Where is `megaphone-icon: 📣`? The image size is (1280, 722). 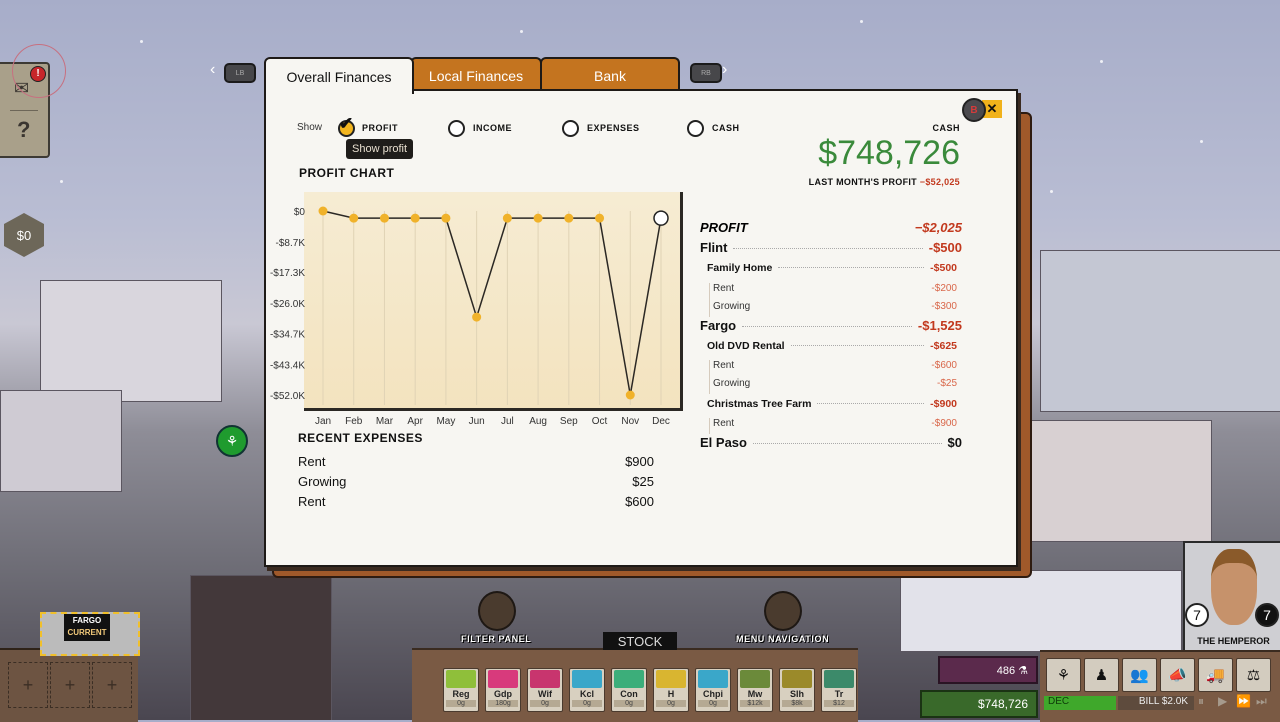 megaphone-icon: 📣 is located at coordinates (1177, 675).